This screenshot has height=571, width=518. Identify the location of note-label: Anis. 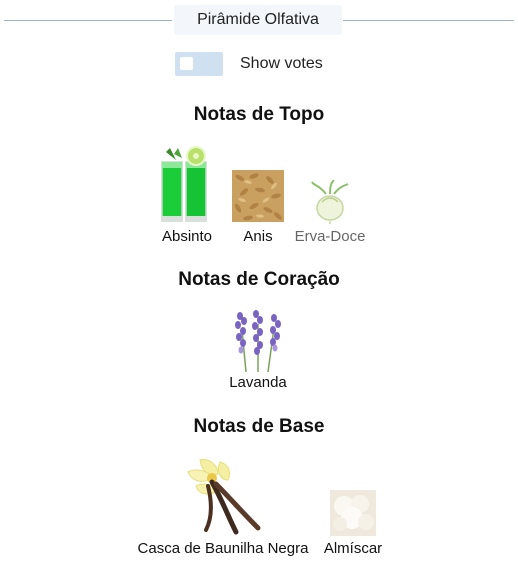
(258, 236).